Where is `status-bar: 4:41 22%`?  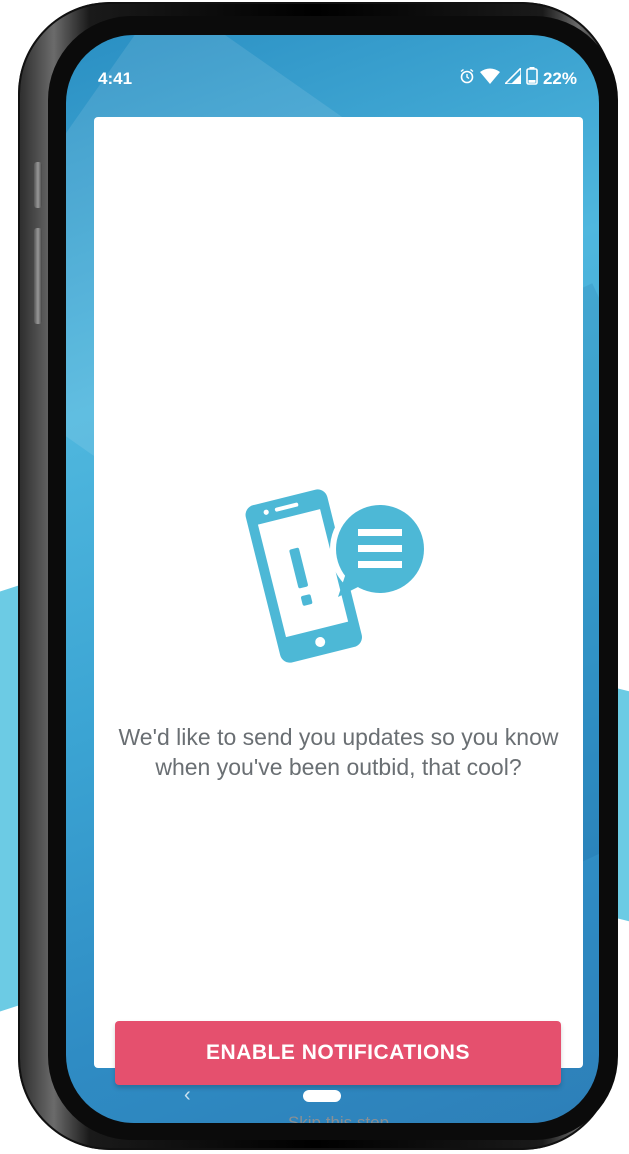
status-bar: 4:41 22% is located at coordinates (332, 75).